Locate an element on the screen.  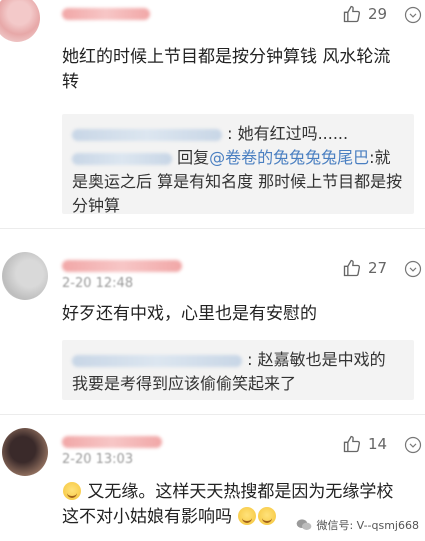
like-button: 27 is located at coordinates (364, 268).